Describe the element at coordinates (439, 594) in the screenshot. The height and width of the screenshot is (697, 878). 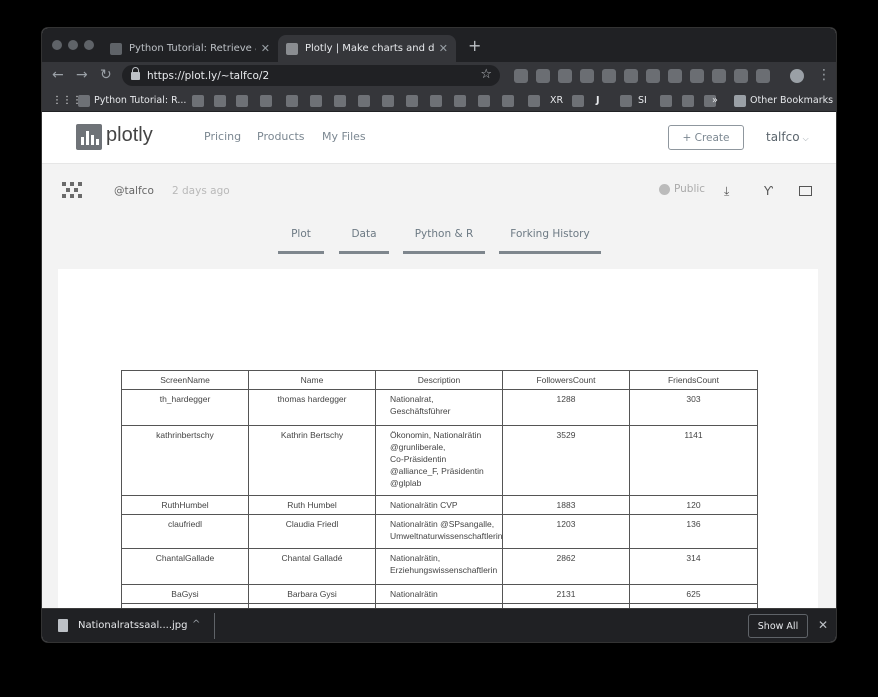
I see `table-cell: Nationalrätin` at that location.